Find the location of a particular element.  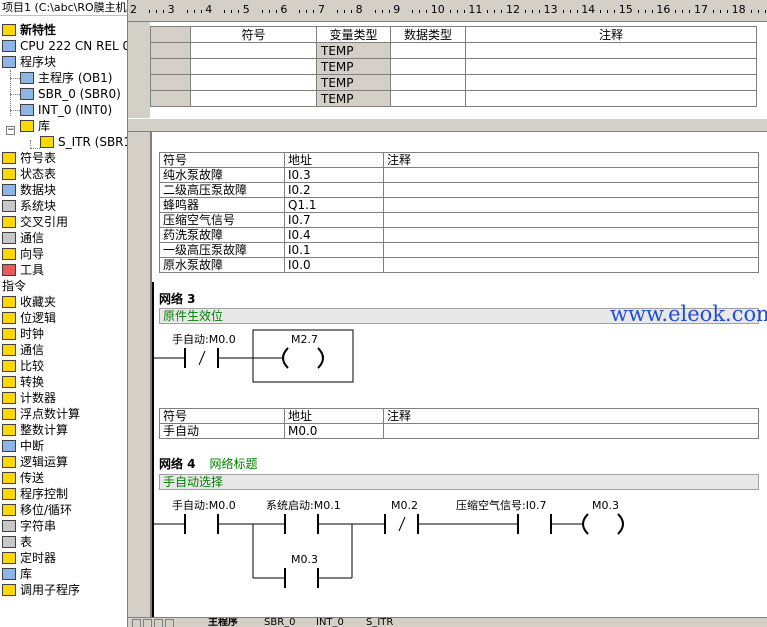

ruler-label: 2 is located at coordinates (133, 9).